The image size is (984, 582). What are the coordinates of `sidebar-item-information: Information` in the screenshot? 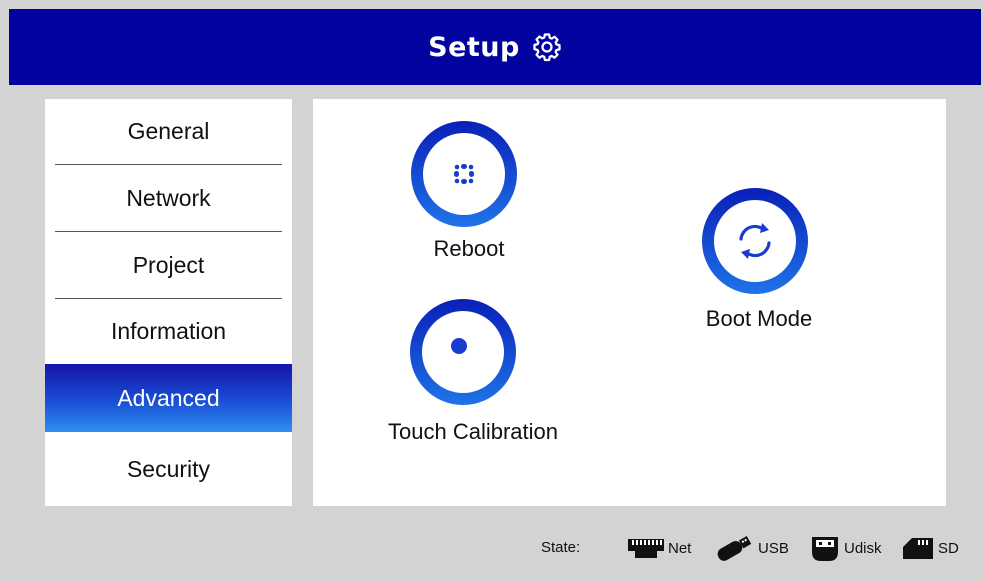 It's located at (168, 331).